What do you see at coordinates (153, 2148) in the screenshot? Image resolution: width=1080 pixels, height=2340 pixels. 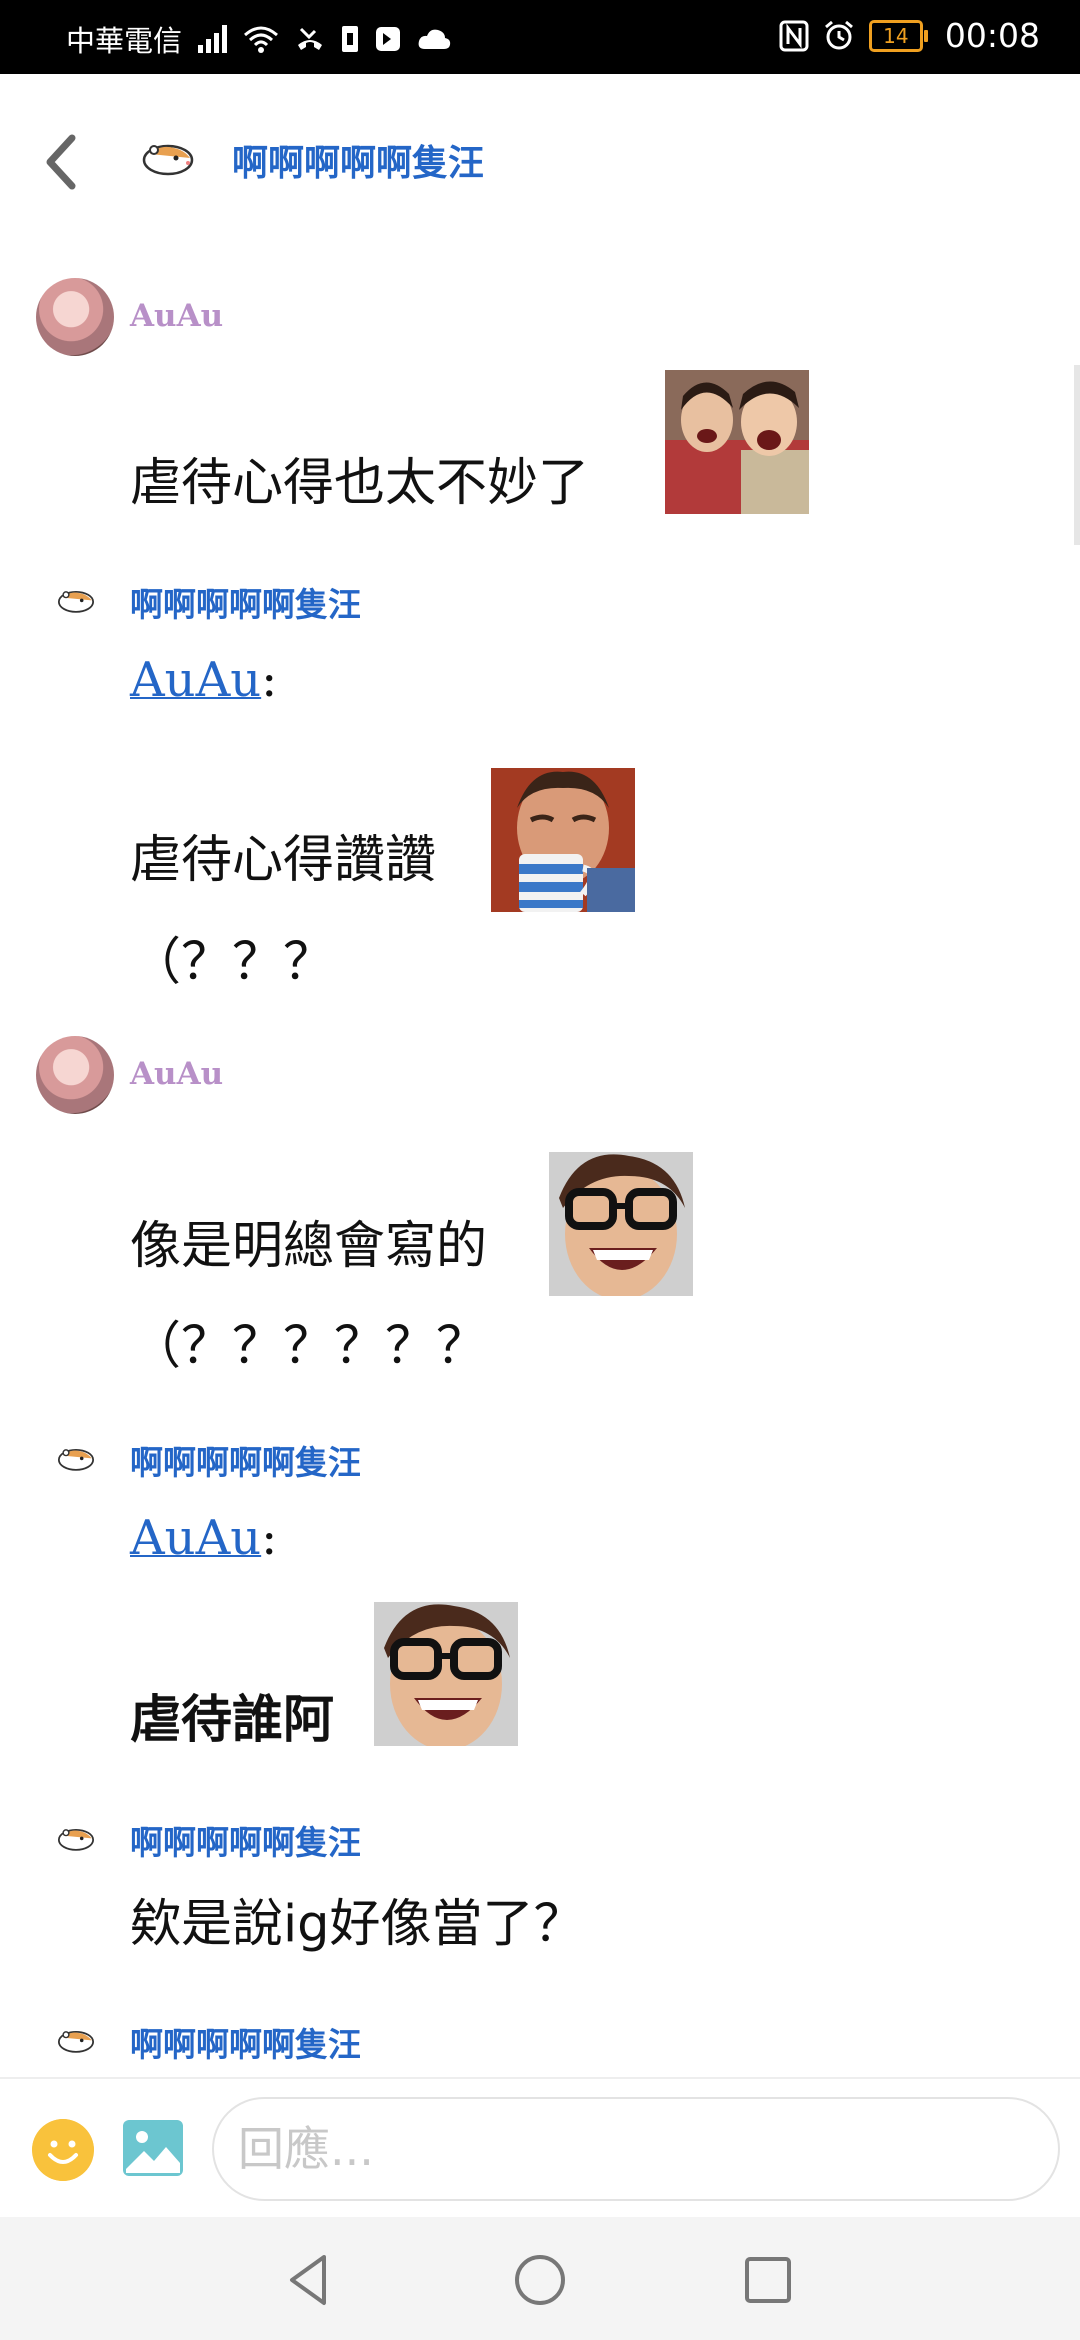 I see `image-icon` at bounding box center [153, 2148].